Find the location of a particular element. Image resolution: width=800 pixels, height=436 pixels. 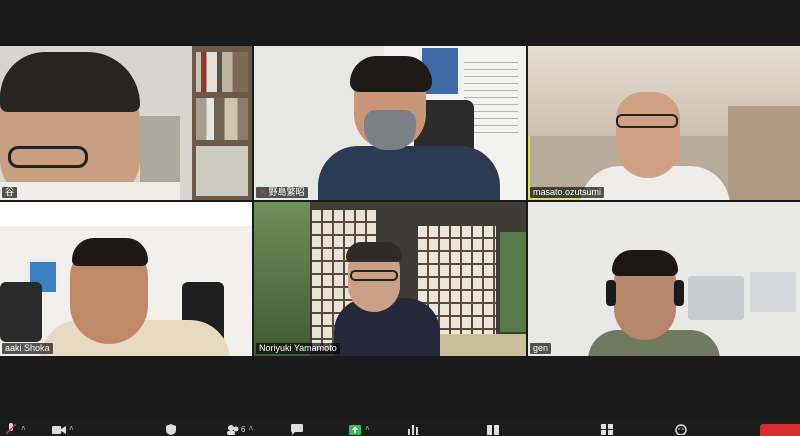

garden is located at coordinates (282, 279).